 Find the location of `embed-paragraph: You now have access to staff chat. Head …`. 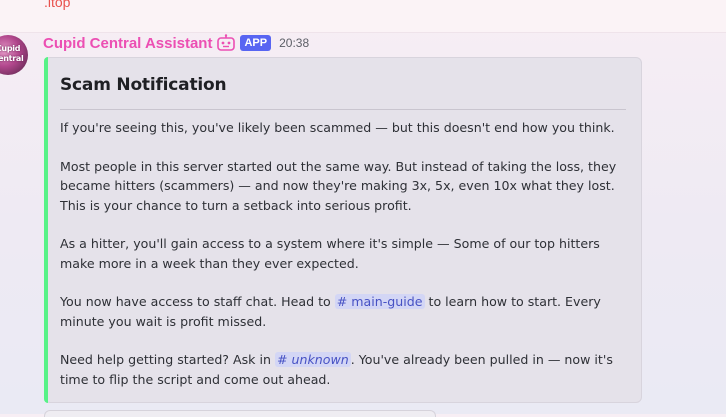

embed-paragraph: You now have access to staff chat. Head … is located at coordinates (343, 311).